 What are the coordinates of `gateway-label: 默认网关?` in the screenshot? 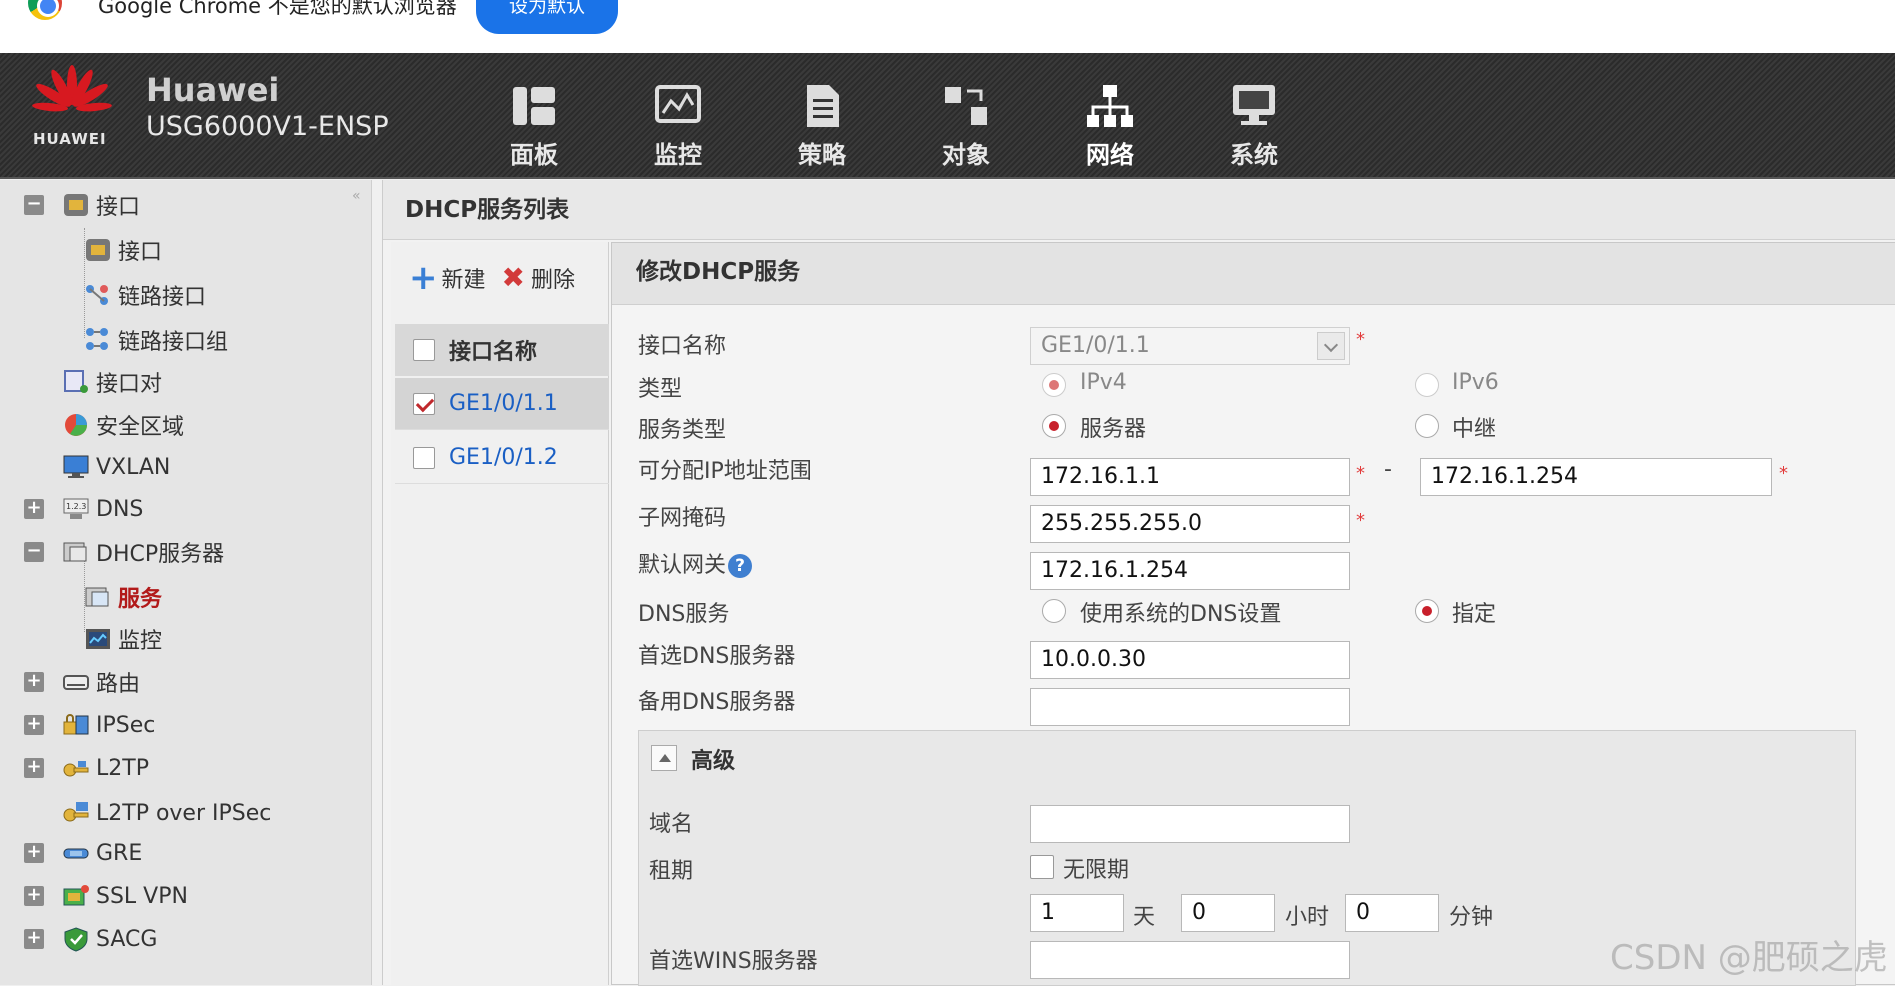 It's located at (695, 563).